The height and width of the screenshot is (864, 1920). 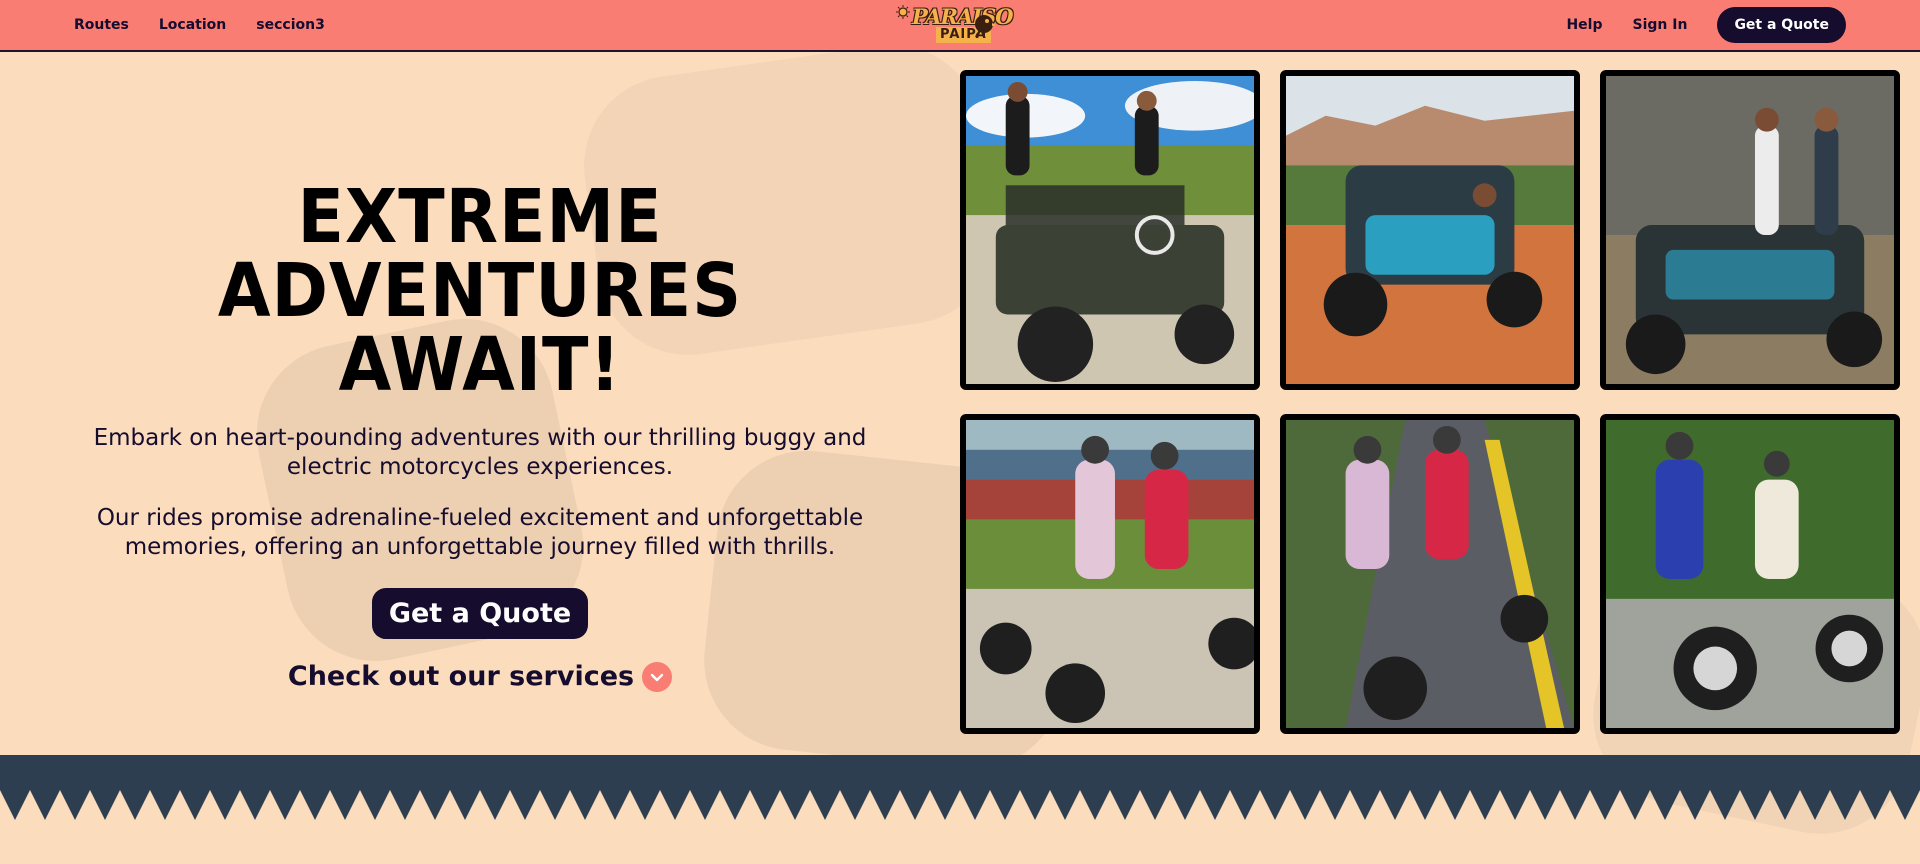 What do you see at coordinates (461, 676) in the screenshot?
I see `services-link-label: Check out our services` at bounding box center [461, 676].